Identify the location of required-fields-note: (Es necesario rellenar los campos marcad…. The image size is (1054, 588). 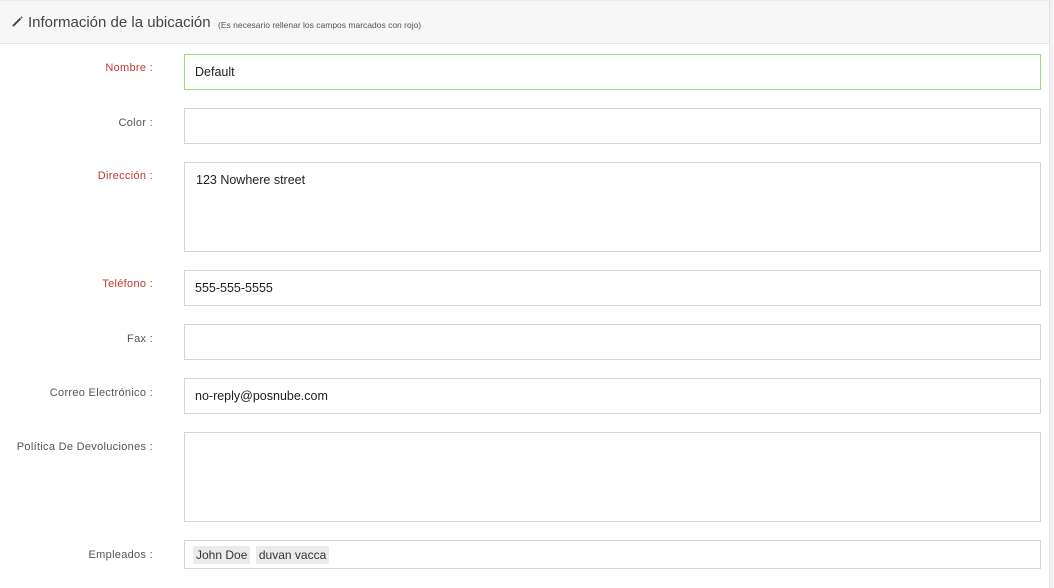
(320, 25).